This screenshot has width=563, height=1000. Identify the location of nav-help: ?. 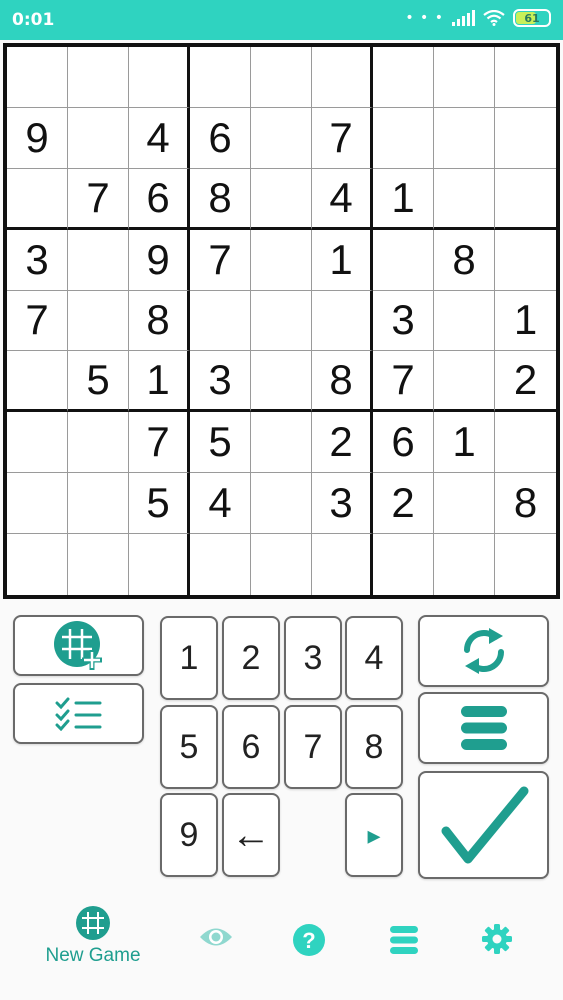
(309, 940).